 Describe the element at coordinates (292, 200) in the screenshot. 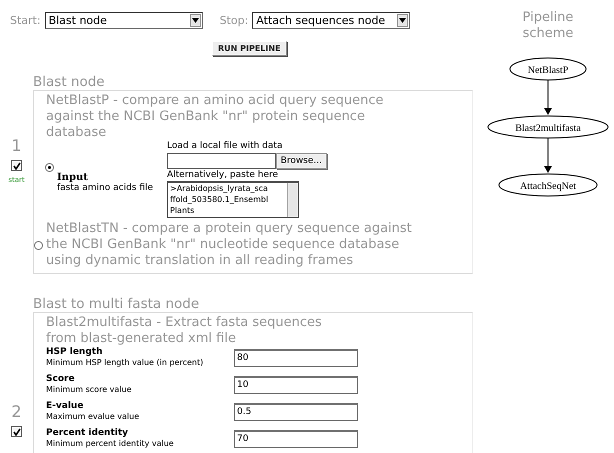

I see `scrollbar` at that location.